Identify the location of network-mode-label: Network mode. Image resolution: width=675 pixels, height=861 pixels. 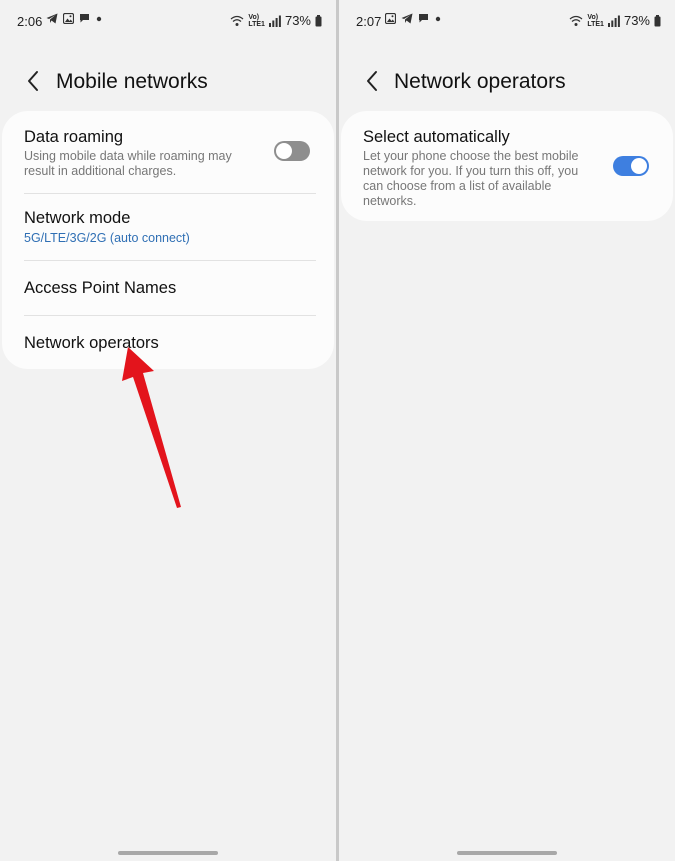
(77, 218).